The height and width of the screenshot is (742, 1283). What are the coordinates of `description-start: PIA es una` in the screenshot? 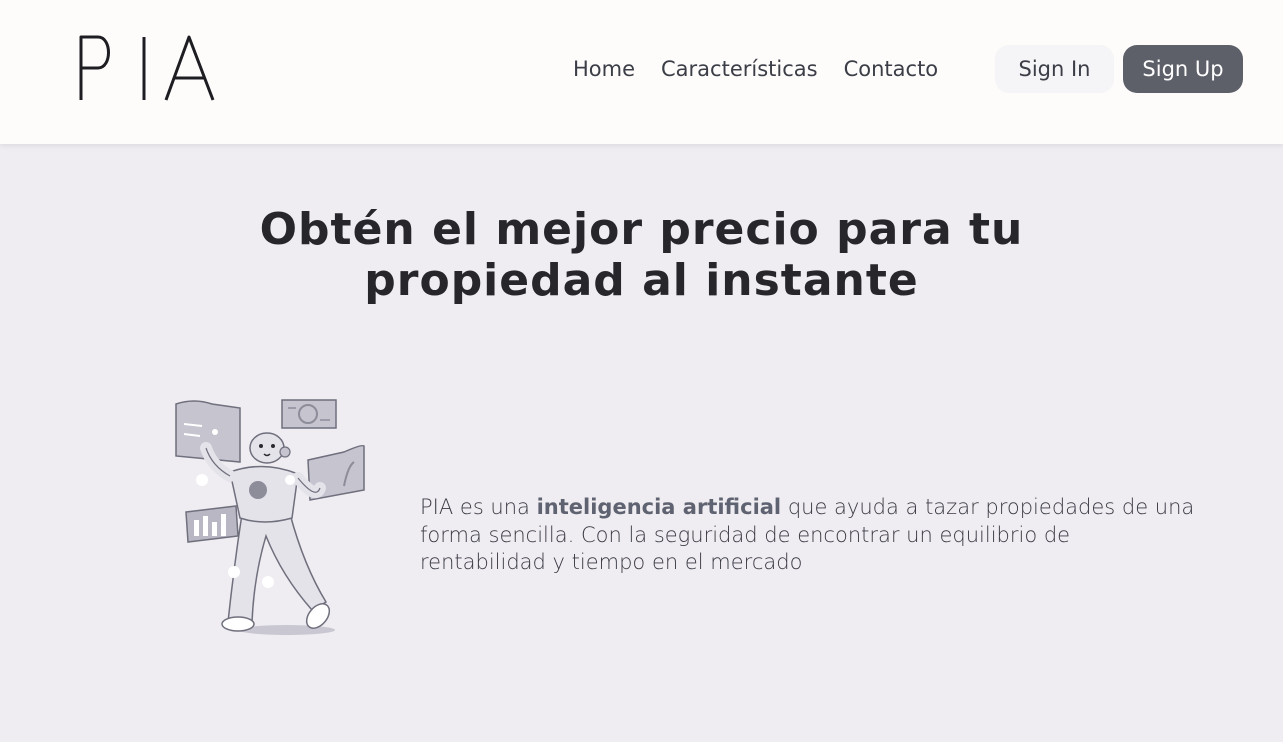 It's located at (478, 507).